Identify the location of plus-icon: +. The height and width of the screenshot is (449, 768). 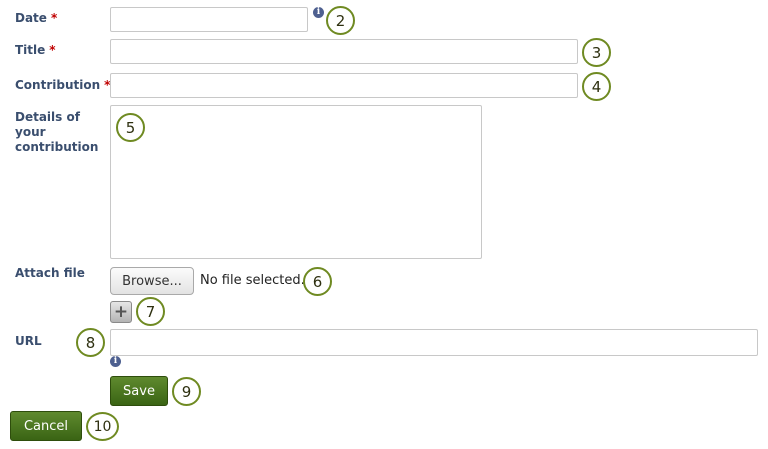
(121, 311).